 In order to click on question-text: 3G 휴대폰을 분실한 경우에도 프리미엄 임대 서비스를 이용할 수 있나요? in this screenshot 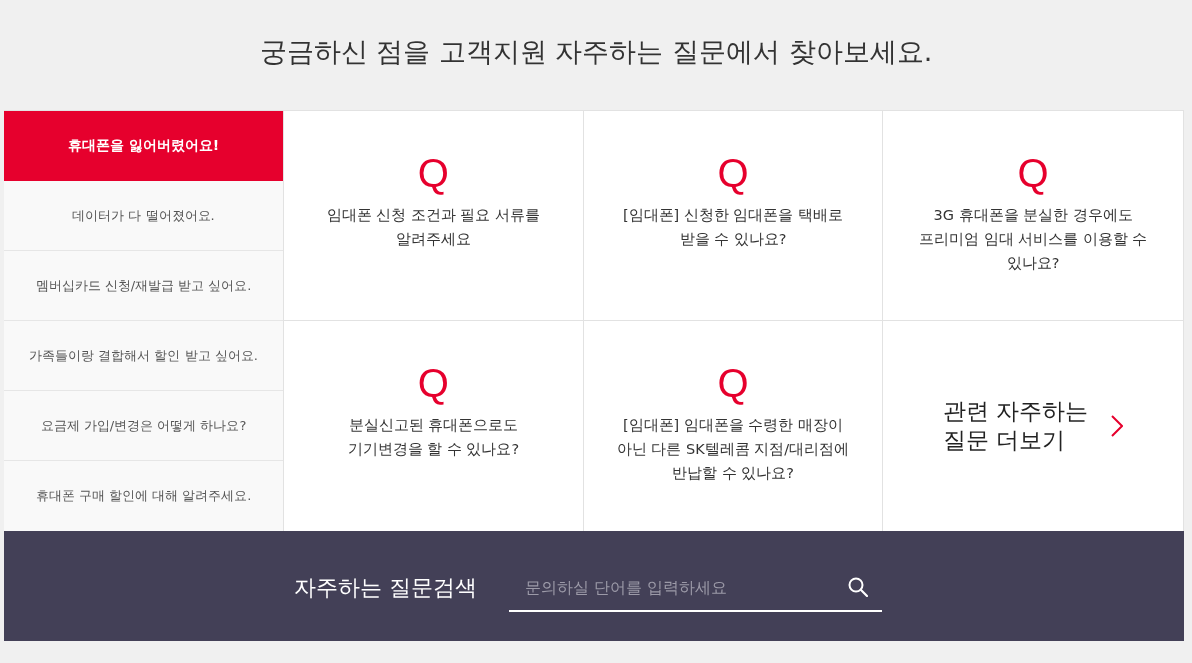, I will do `click(1033, 239)`.